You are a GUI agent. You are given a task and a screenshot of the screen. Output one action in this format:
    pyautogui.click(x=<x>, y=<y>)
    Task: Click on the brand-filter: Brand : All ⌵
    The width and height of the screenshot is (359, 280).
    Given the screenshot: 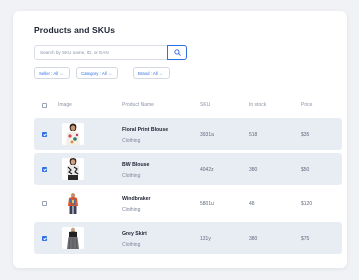 What is the action you would take?
    pyautogui.click(x=151, y=73)
    